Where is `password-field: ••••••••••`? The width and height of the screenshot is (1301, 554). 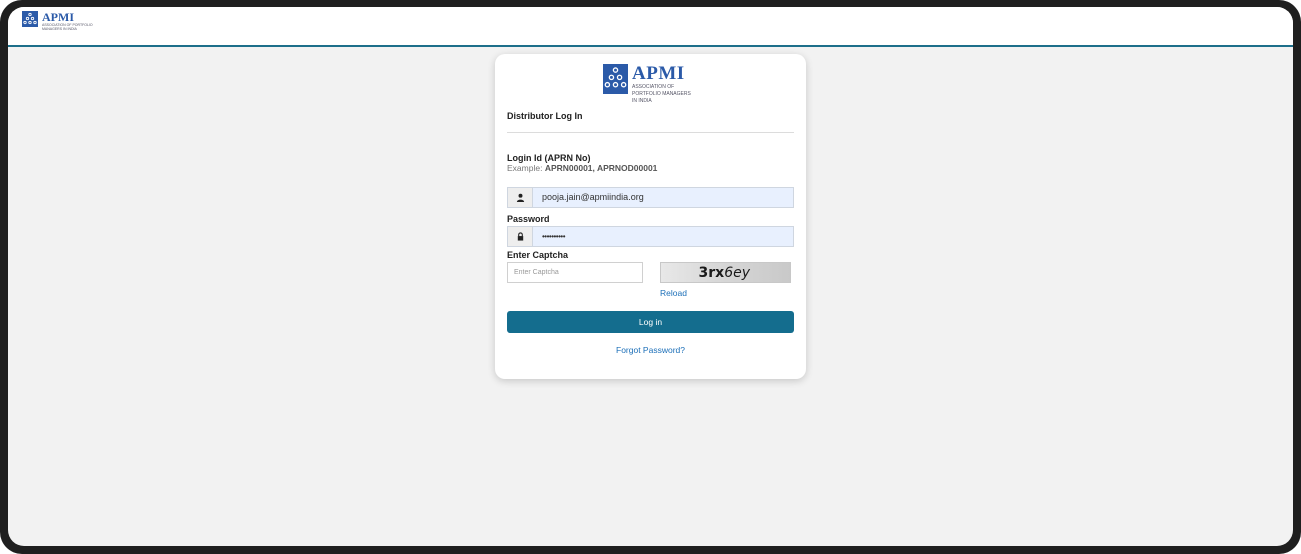 password-field: •••••••••• is located at coordinates (650, 236).